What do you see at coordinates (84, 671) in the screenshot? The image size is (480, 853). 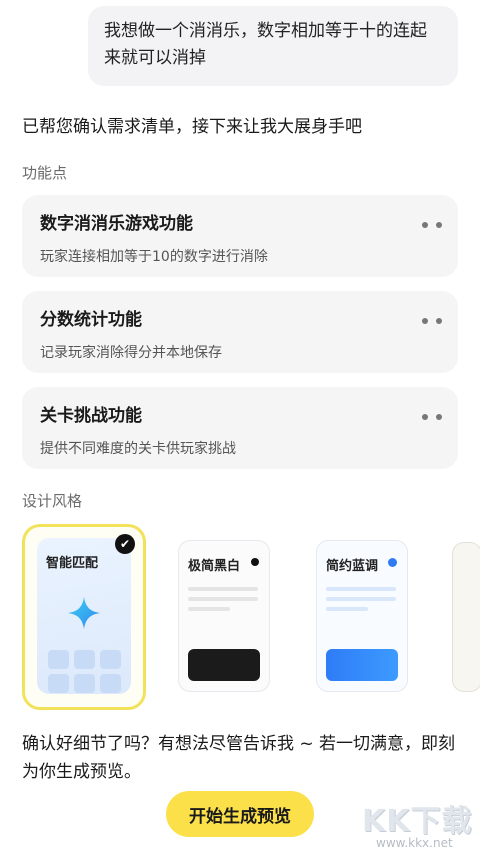 I see `tile-grid-preview` at bounding box center [84, 671].